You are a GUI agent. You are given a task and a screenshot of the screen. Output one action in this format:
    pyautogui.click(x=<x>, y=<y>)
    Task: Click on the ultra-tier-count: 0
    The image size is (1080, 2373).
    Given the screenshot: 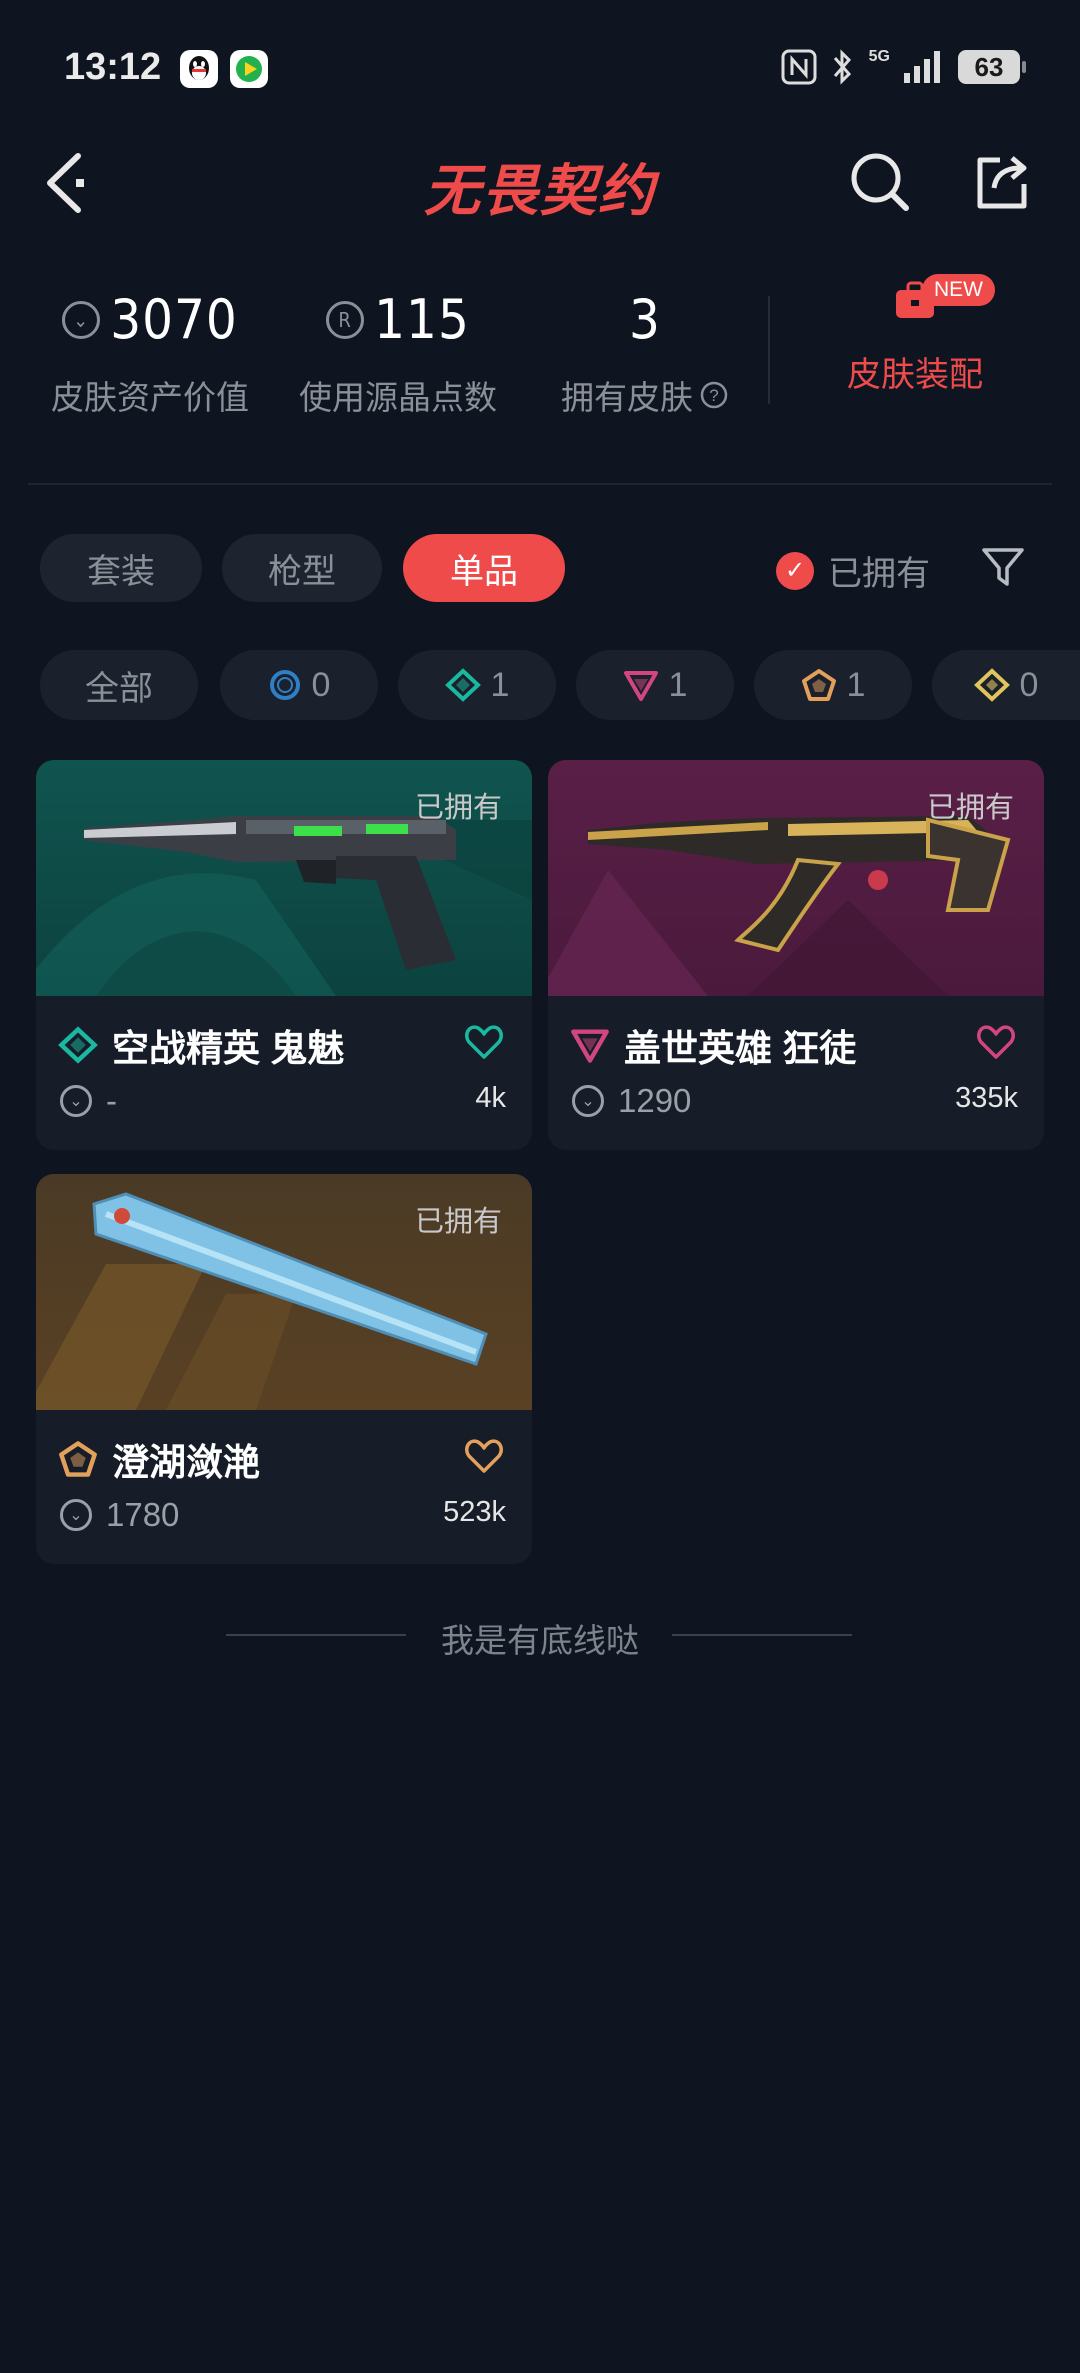 What is the action you would take?
    pyautogui.click(x=1029, y=684)
    